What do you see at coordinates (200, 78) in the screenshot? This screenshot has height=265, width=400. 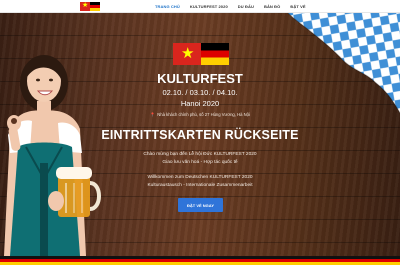 I see `event-title: KULTURFEST` at bounding box center [200, 78].